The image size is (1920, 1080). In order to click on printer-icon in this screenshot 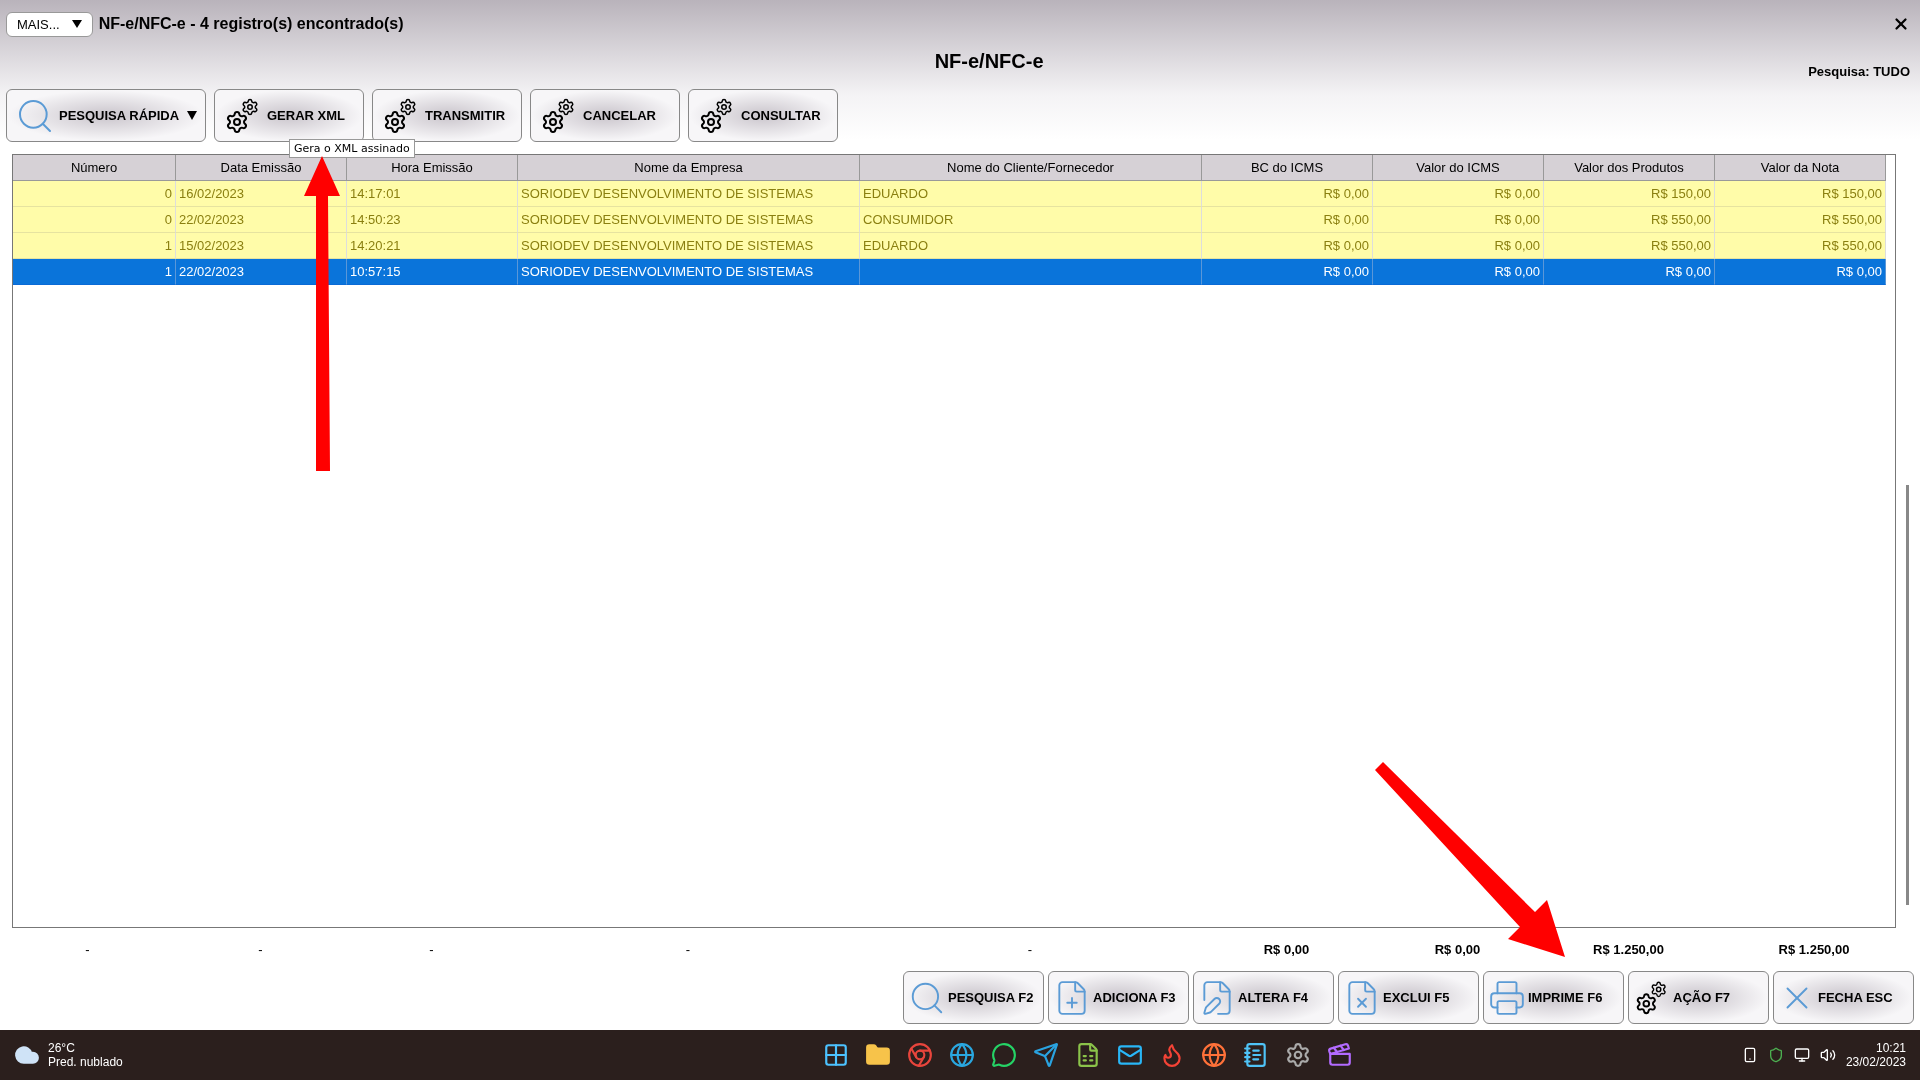, I will do `click(1507, 997)`.